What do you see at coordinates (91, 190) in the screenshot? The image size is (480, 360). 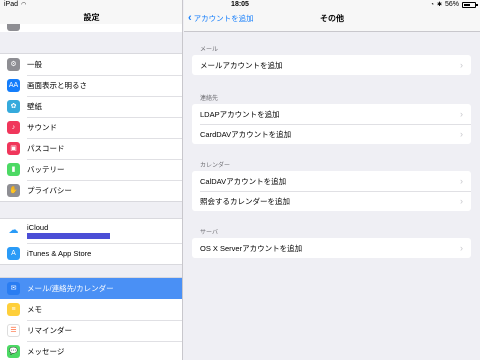 I see `sidebar-item: ✋ プライバシー` at bounding box center [91, 190].